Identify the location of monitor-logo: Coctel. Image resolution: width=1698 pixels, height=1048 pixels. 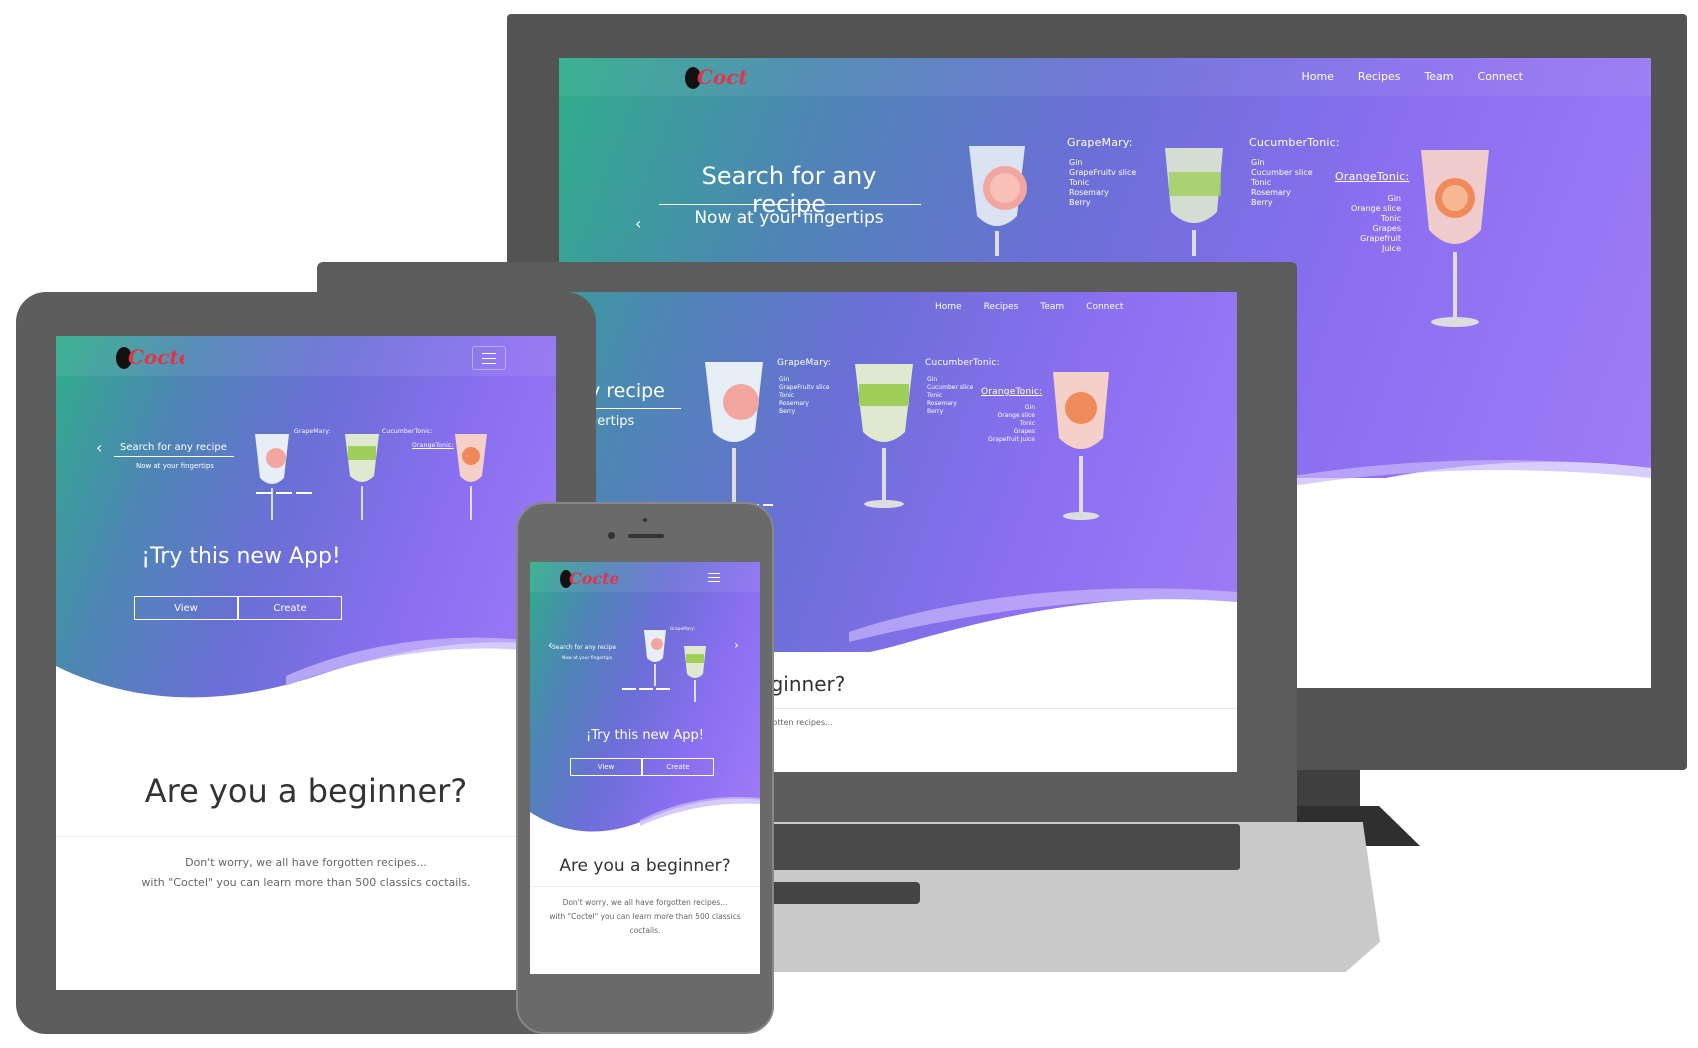
(725, 77).